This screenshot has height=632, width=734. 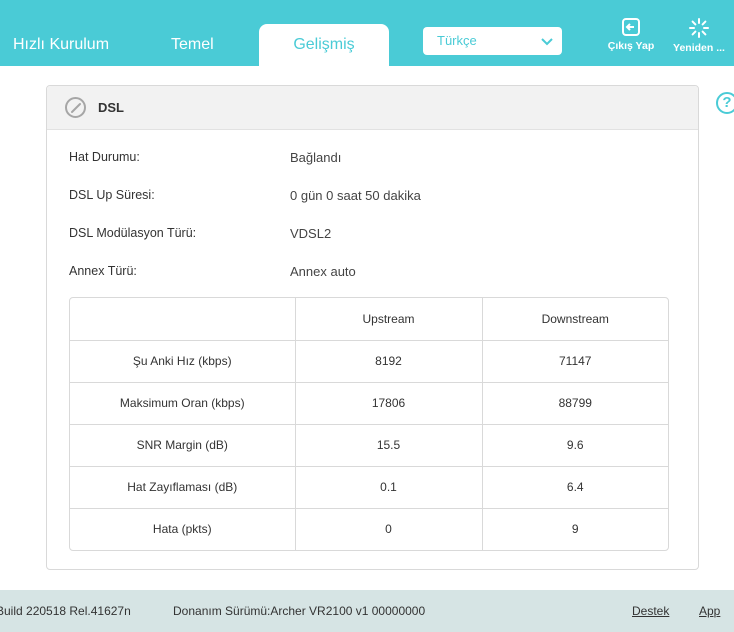 What do you see at coordinates (725, 103) in the screenshot?
I see `help-icon: ?` at bounding box center [725, 103].